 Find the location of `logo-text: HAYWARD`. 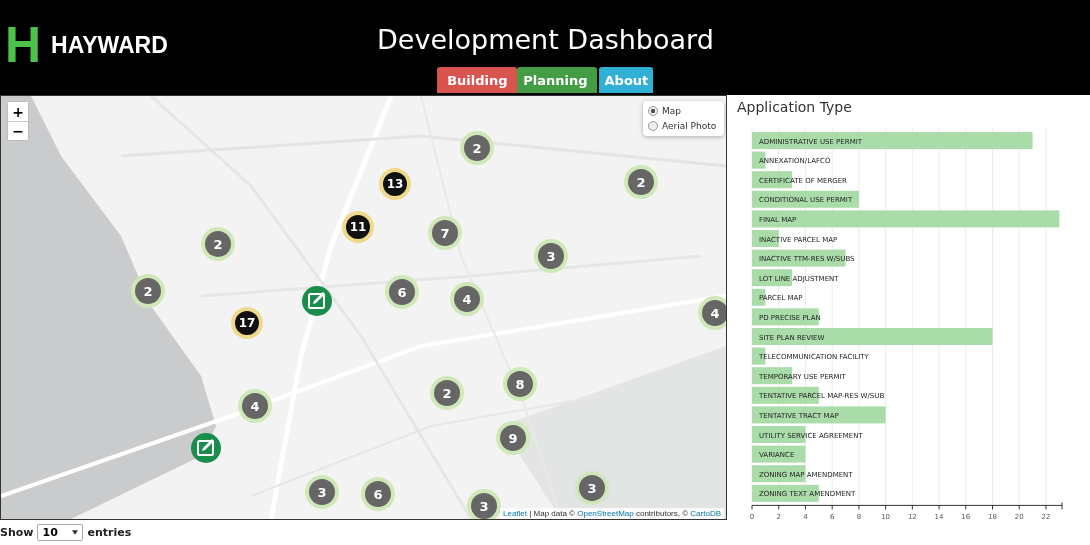

logo-text: HAYWARD is located at coordinates (109, 45).